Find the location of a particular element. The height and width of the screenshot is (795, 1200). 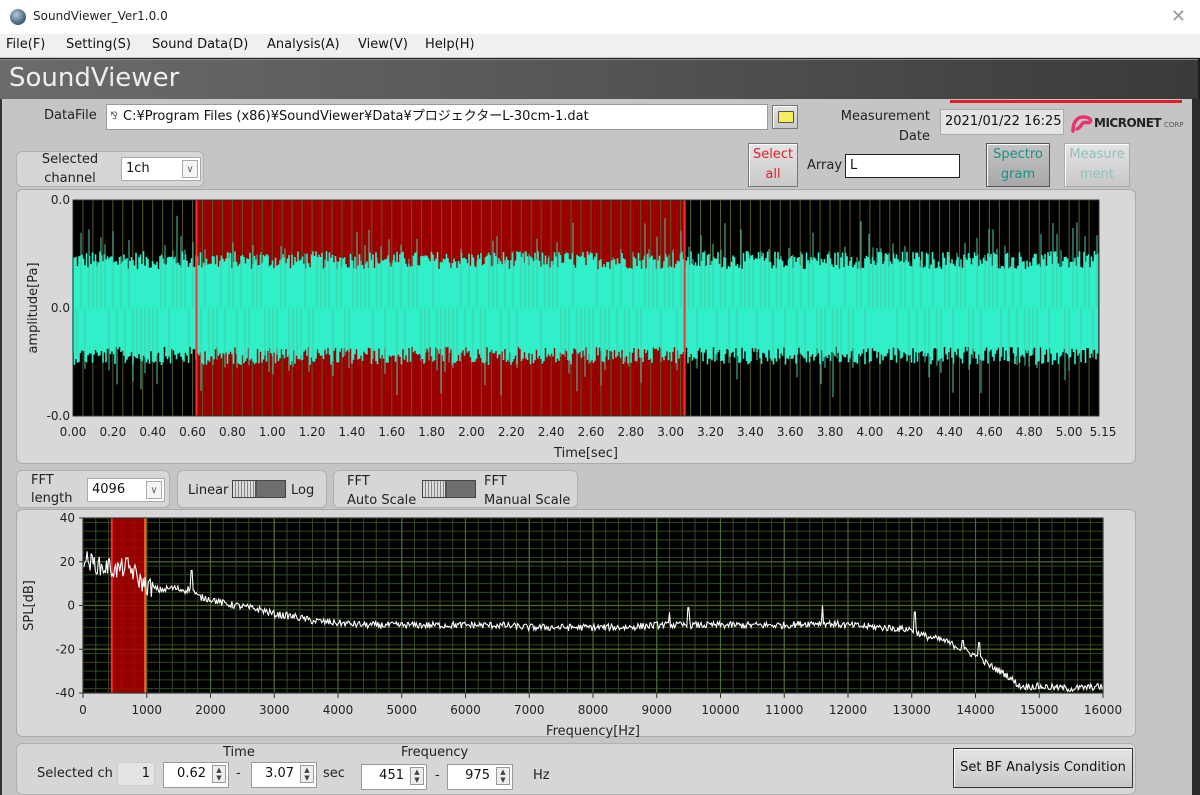

measurement-button: Measure ment is located at coordinates (1097, 165).